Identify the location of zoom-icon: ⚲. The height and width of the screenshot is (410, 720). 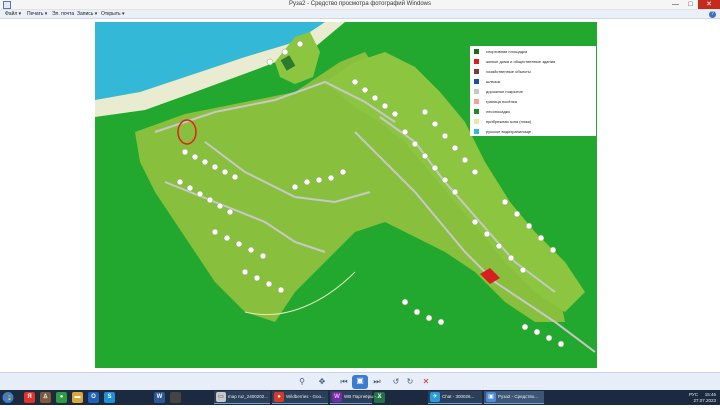
(302, 382).